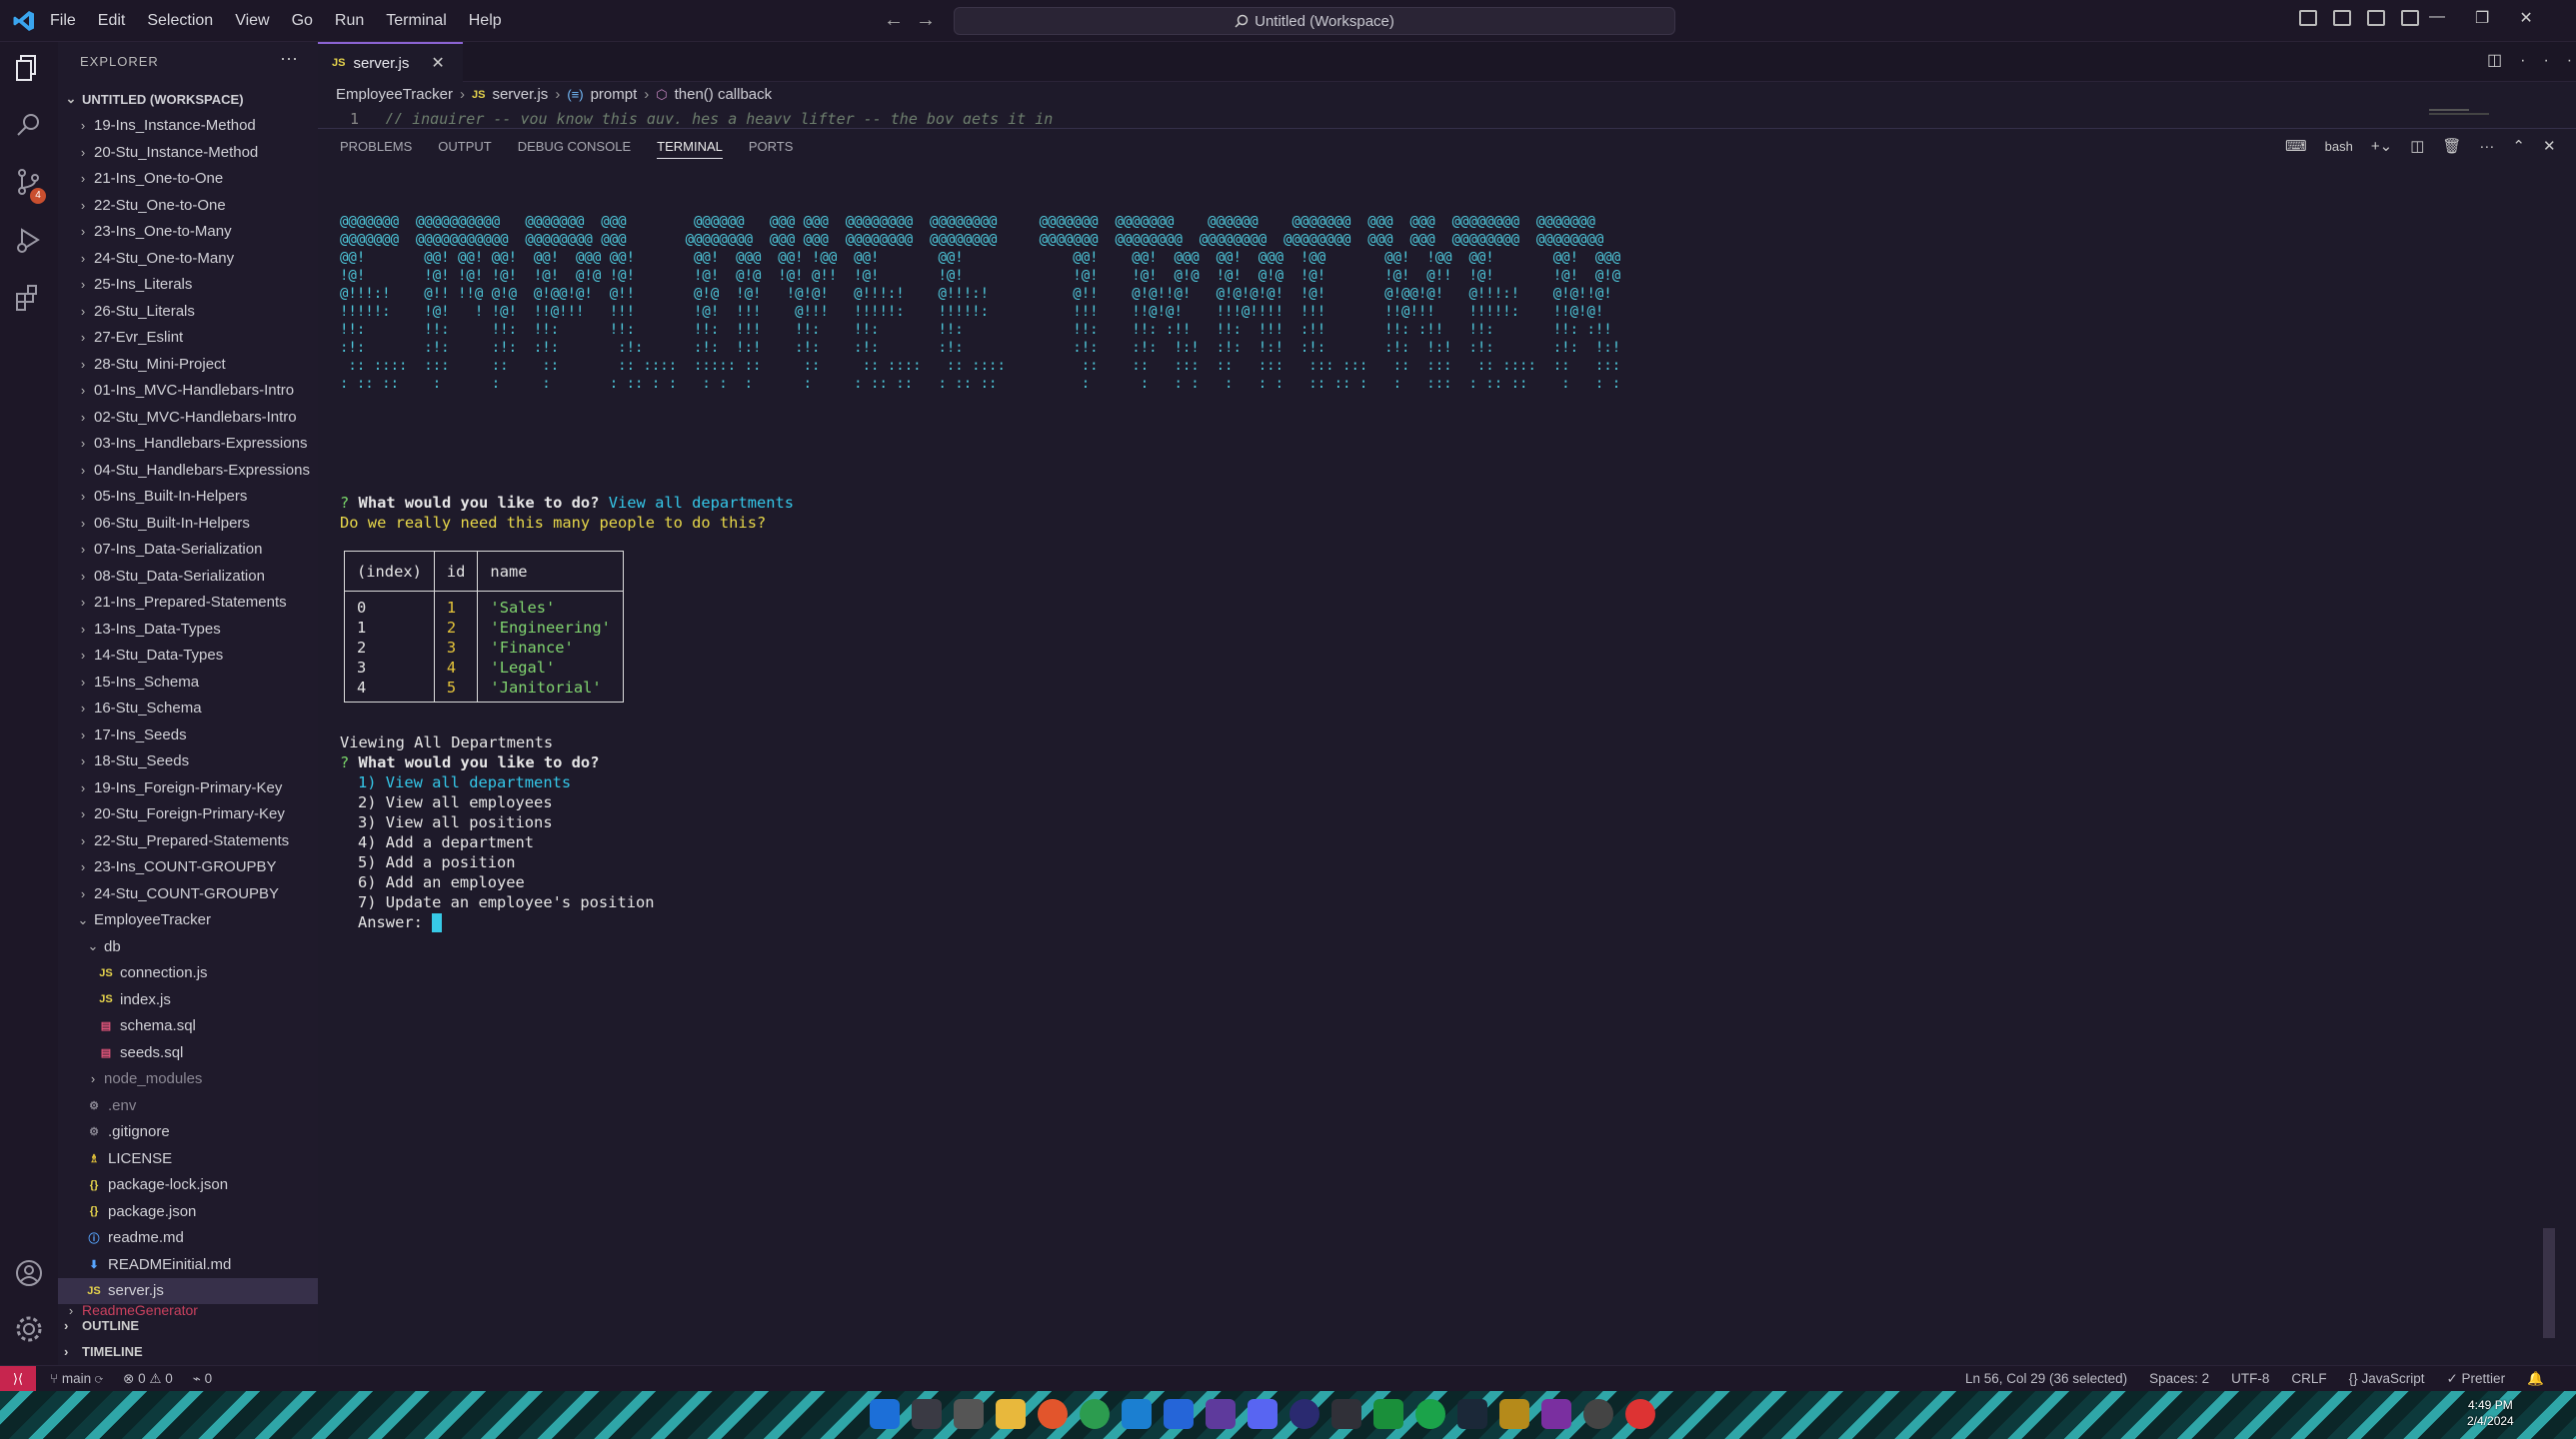  What do you see at coordinates (188, 840) in the screenshot?
I see `folder-item: › 22-Stu_Prepared-Statements` at bounding box center [188, 840].